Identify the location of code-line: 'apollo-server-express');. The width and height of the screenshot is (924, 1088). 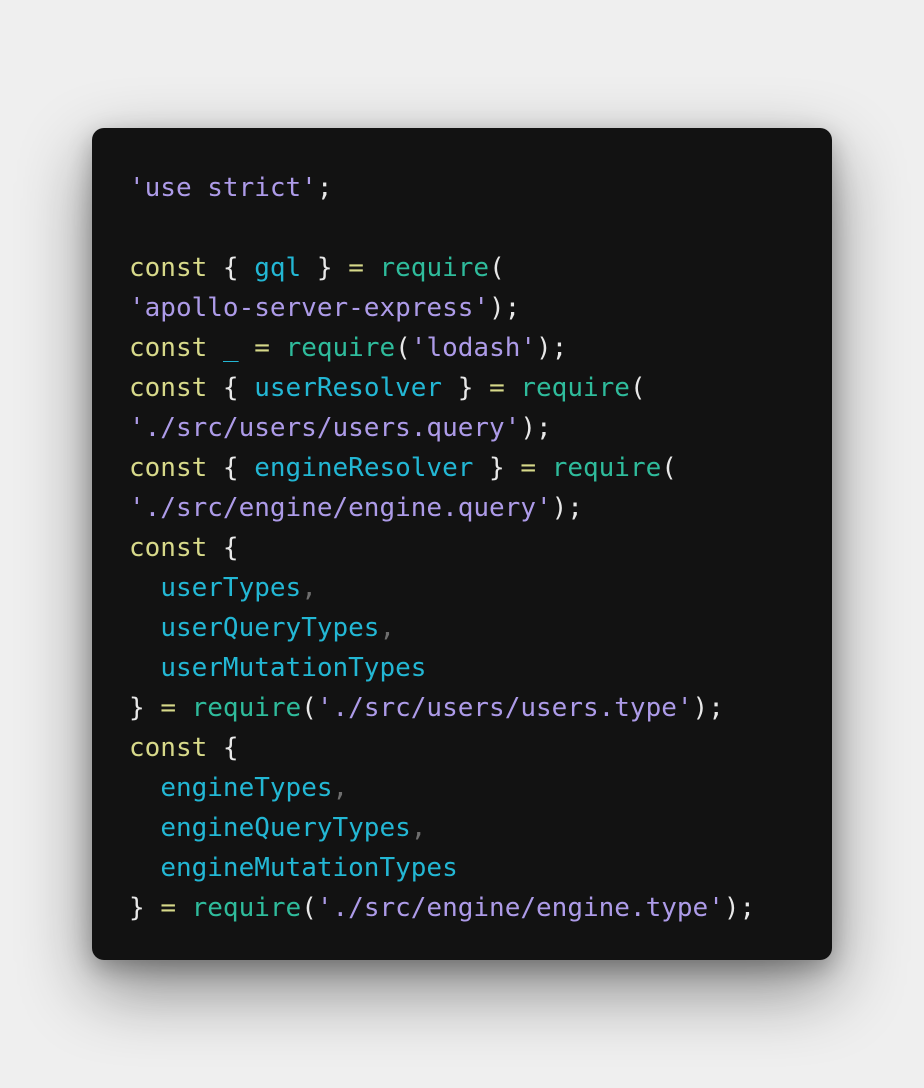
(480, 308).